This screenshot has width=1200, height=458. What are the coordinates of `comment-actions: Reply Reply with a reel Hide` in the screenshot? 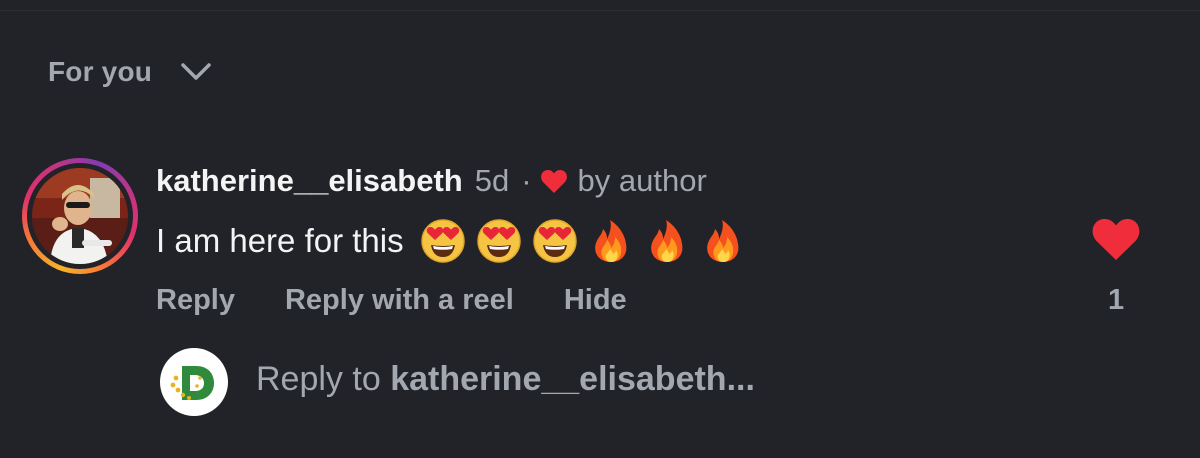 It's located at (391, 300).